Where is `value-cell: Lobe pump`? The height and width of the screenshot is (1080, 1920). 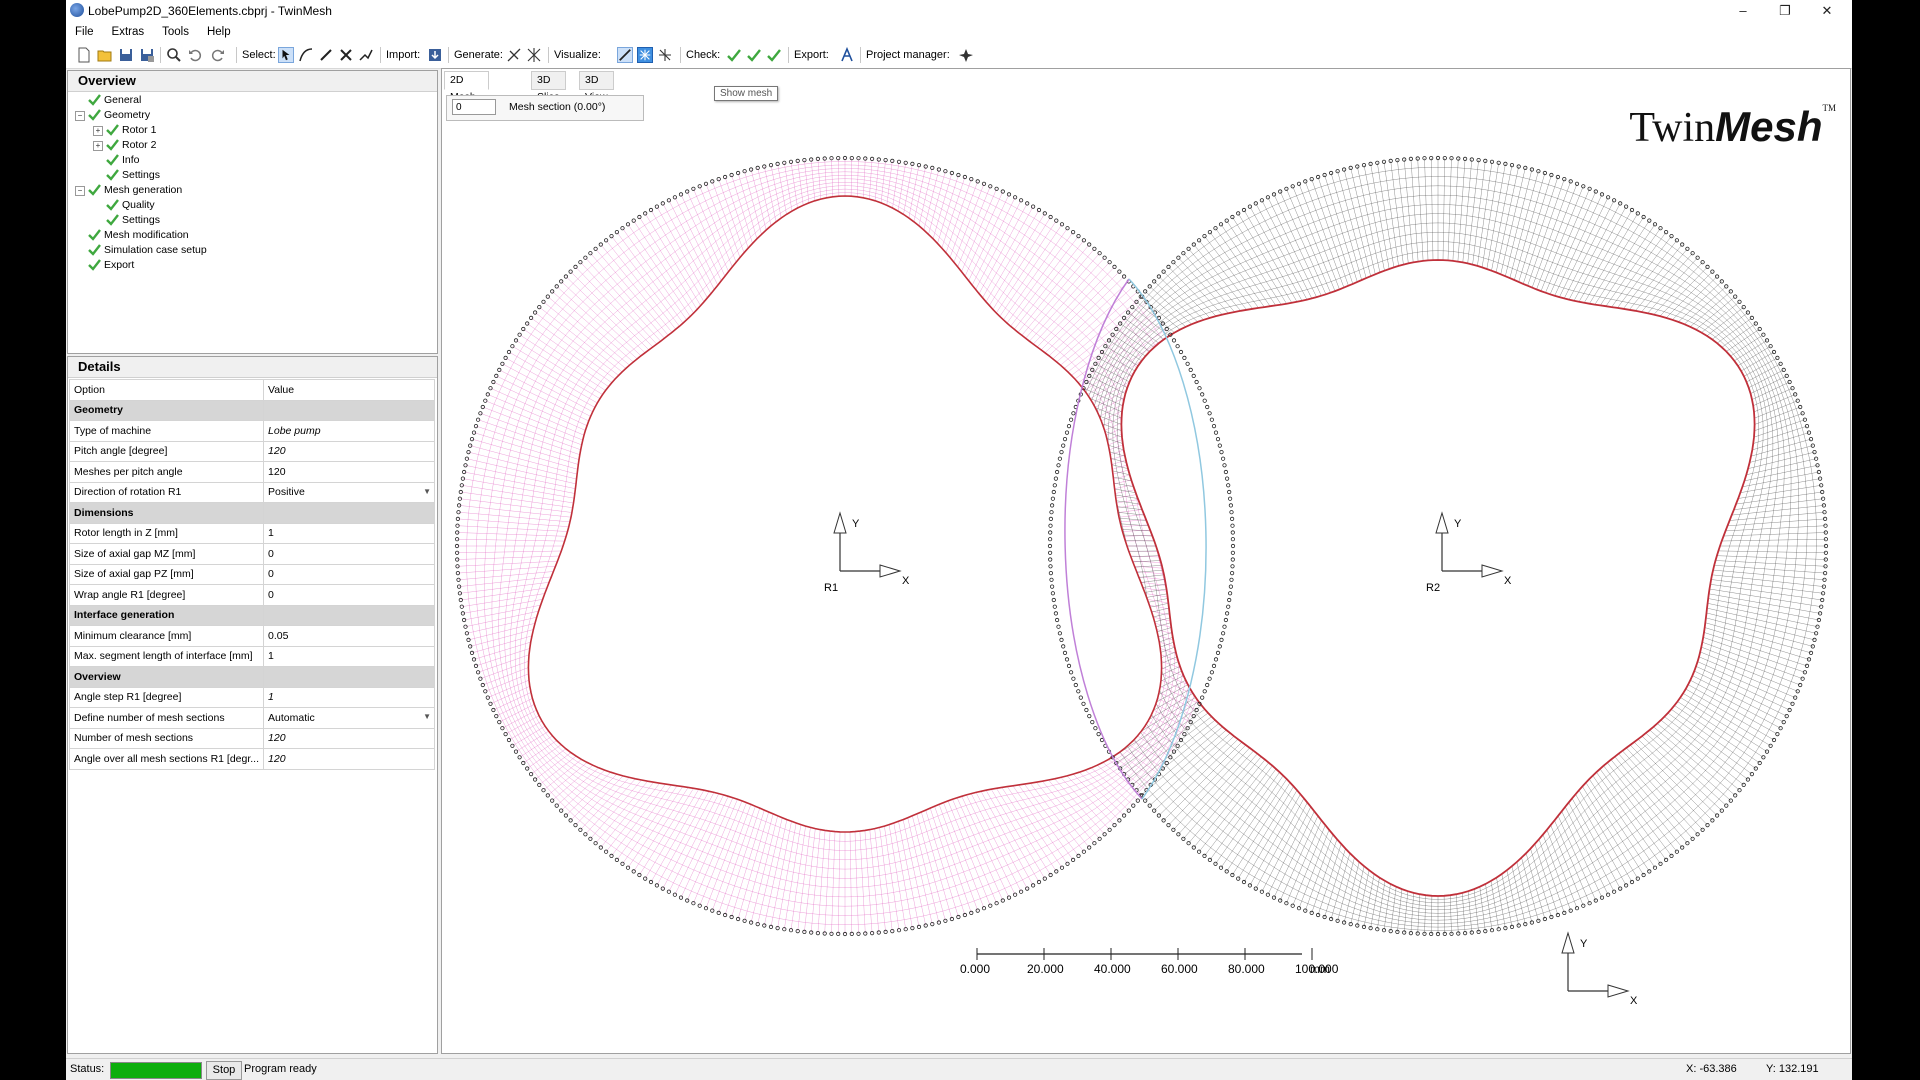
value-cell: Lobe pump is located at coordinates (349, 431).